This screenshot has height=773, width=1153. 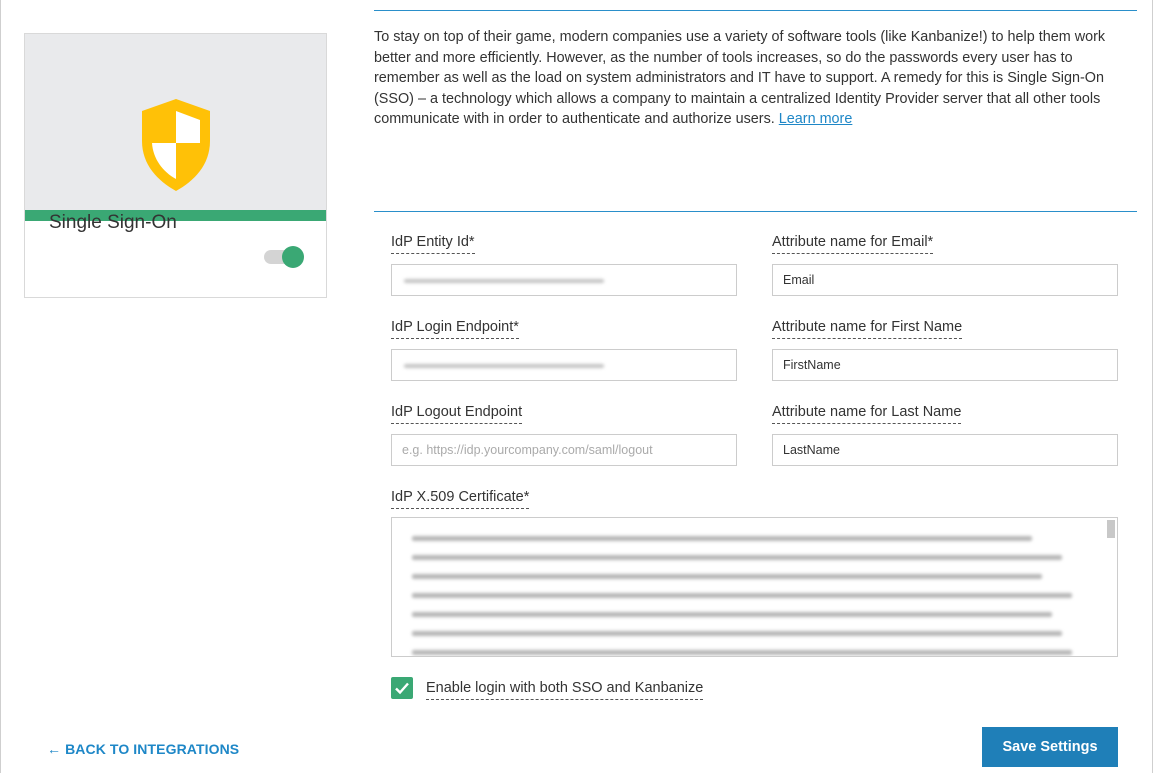 I want to click on idp-entity-id-label: IdP Entity Id*, so click(x=433, y=243).